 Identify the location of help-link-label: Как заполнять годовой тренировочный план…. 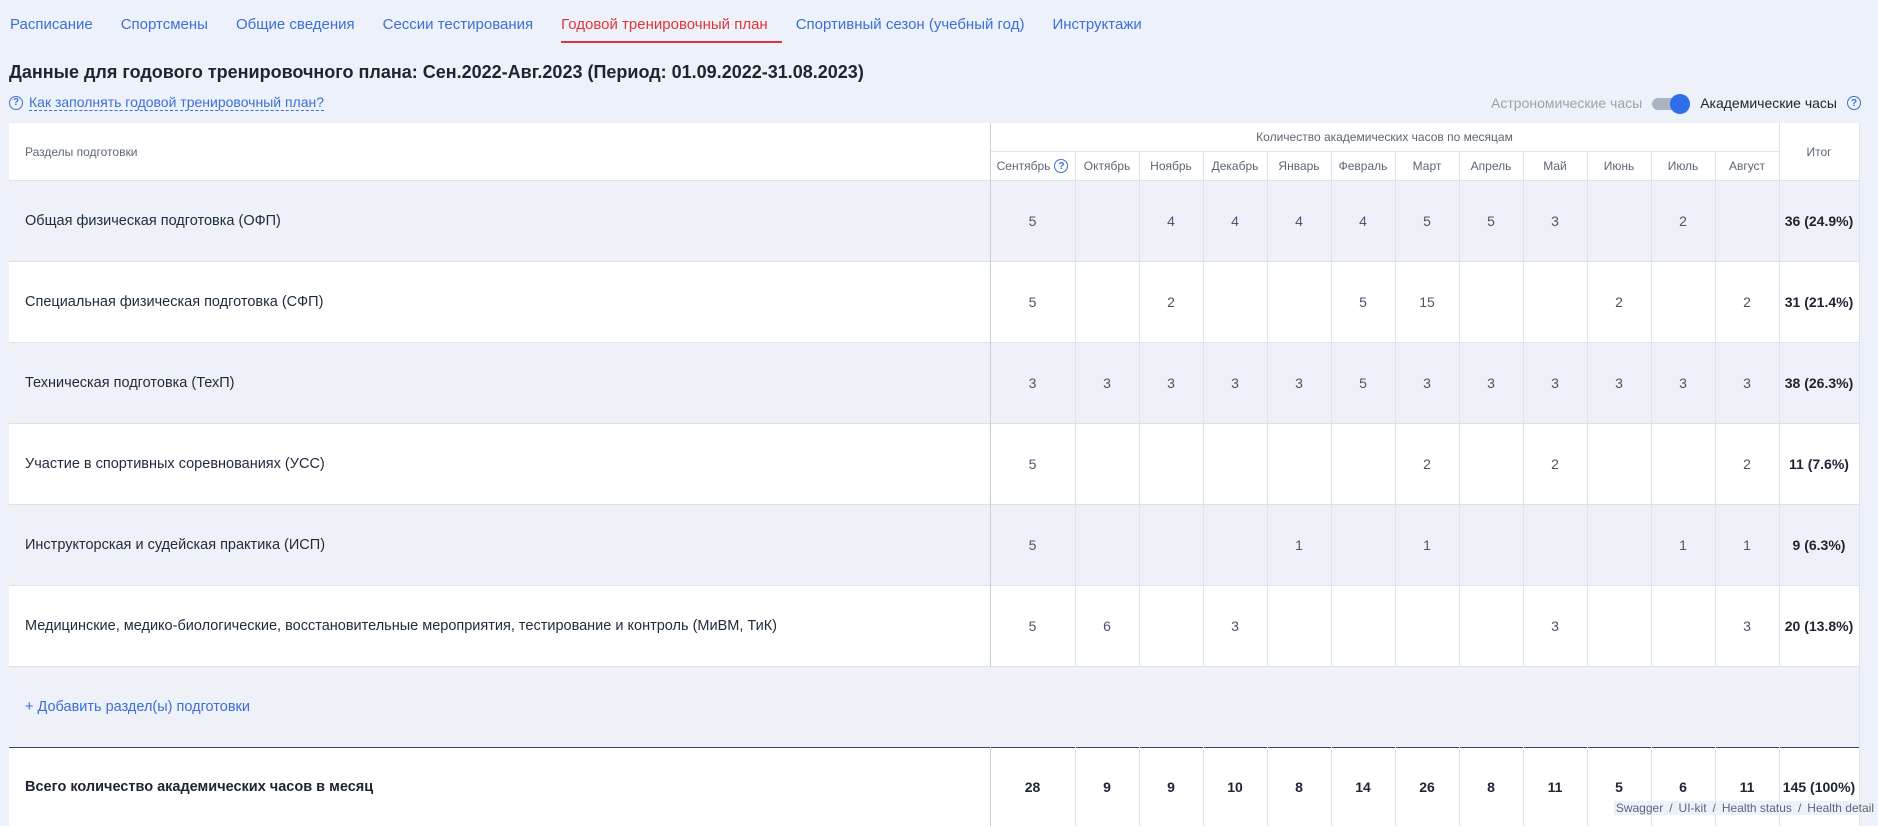
(176, 102).